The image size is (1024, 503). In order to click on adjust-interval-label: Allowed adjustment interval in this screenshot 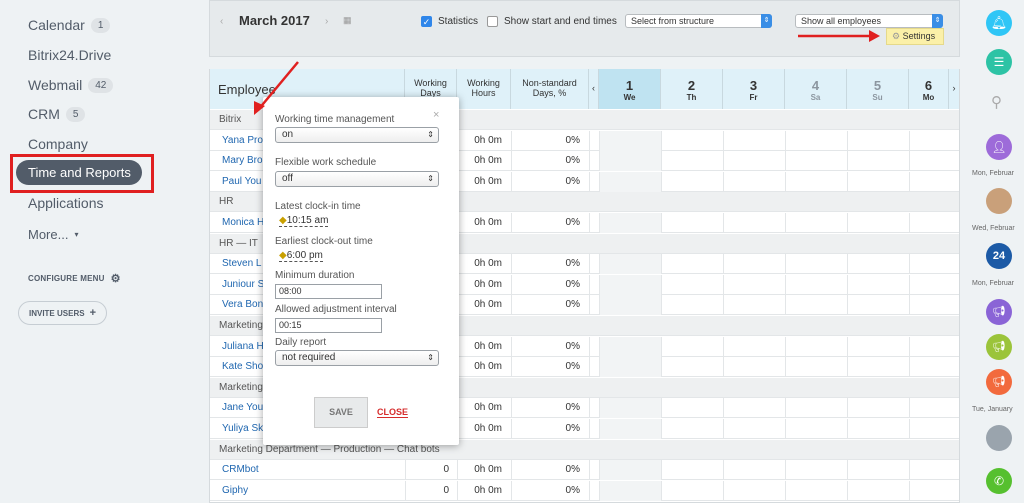, I will do `click(336, 309)`.